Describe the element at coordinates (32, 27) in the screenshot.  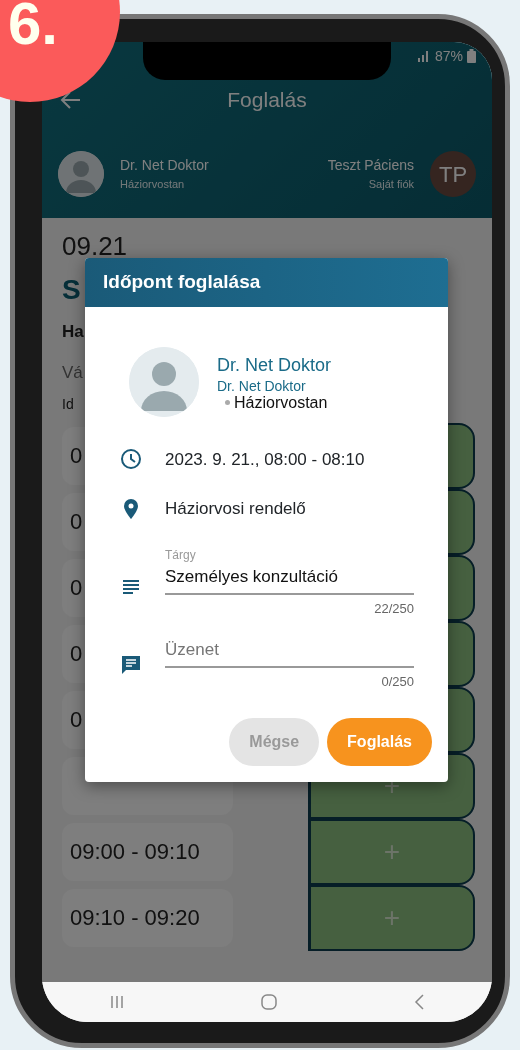
I see `step-number: 6.` at that location.